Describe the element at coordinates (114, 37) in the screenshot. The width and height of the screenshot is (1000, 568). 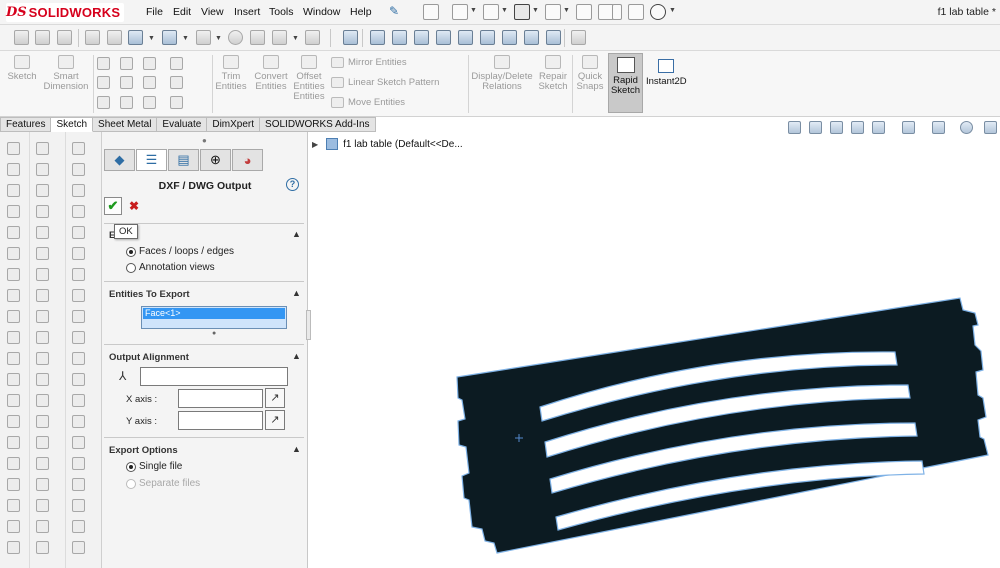
I see `dynamic-annotation-icon` at that location.